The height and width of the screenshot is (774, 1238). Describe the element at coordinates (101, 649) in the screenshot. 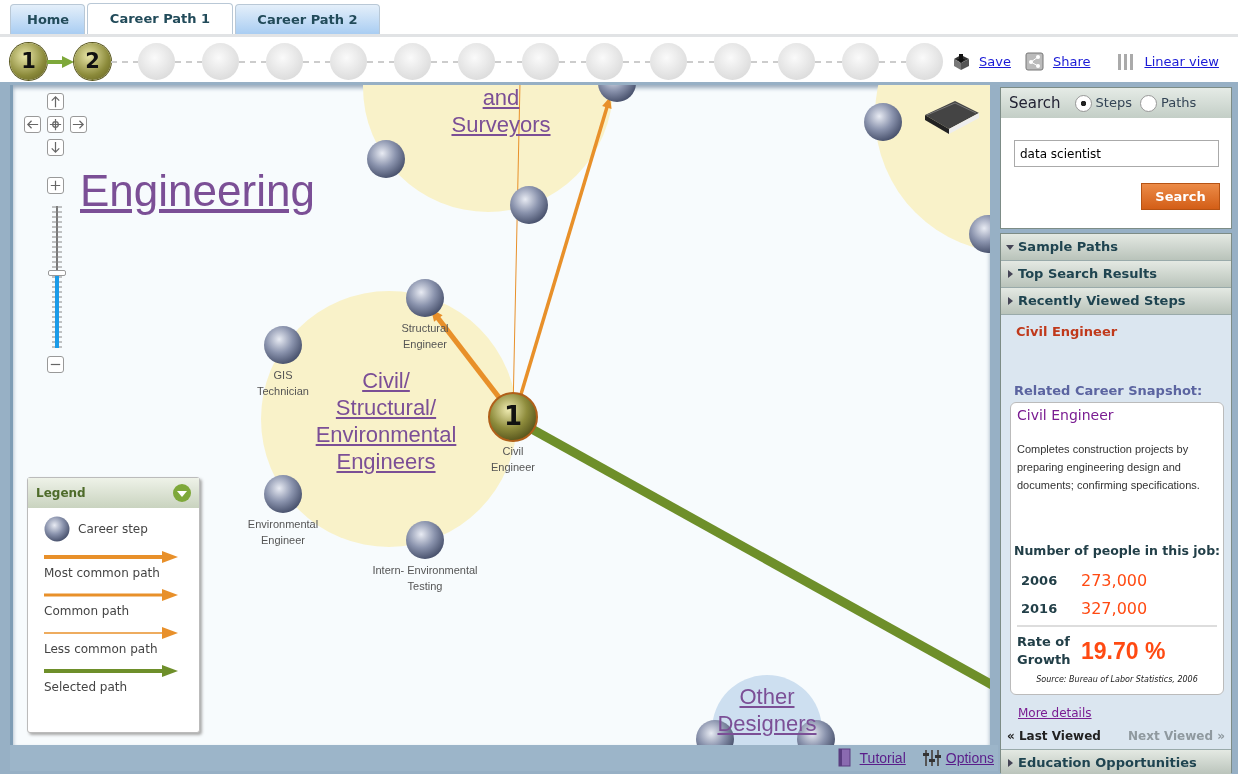

I see `legend-label: Less common path` at that location.